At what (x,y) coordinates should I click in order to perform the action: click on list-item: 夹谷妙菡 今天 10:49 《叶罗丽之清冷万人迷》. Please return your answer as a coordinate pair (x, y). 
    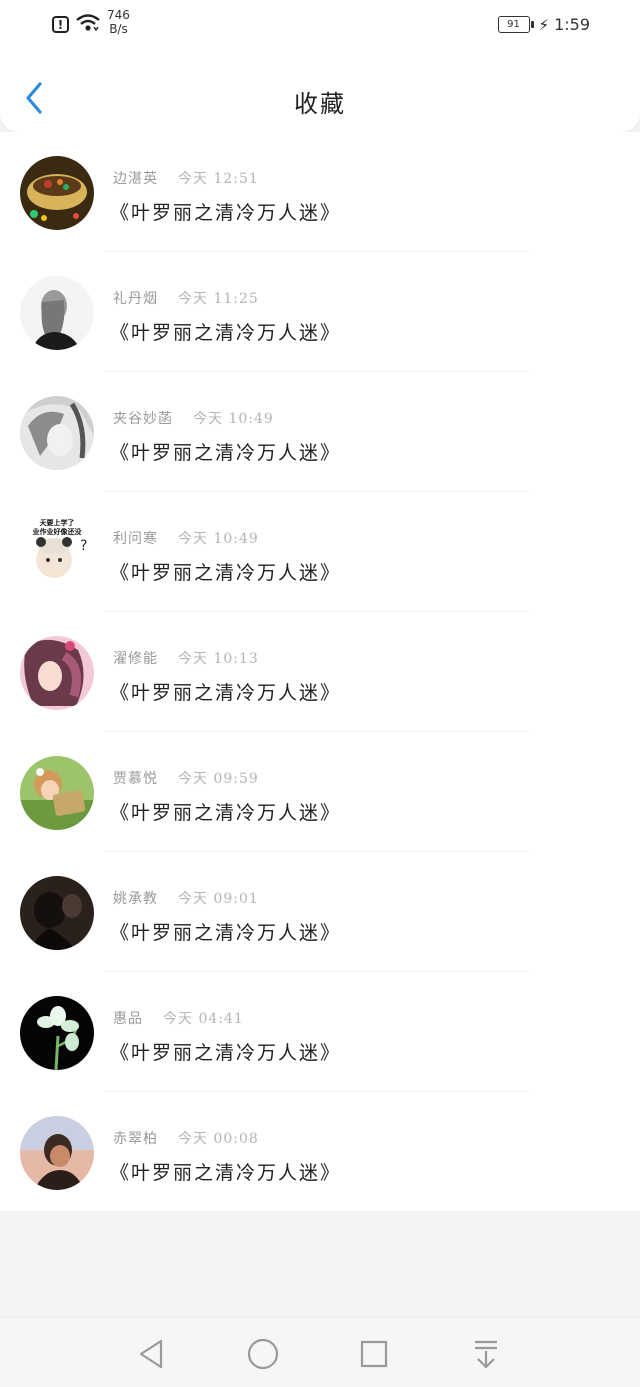
    Looking at the image, I should click on (320, 432).